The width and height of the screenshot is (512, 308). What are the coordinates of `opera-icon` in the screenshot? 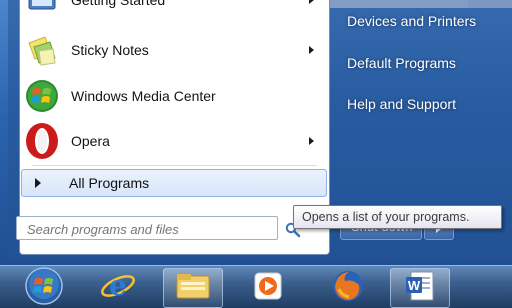 It's located at (42, 141).